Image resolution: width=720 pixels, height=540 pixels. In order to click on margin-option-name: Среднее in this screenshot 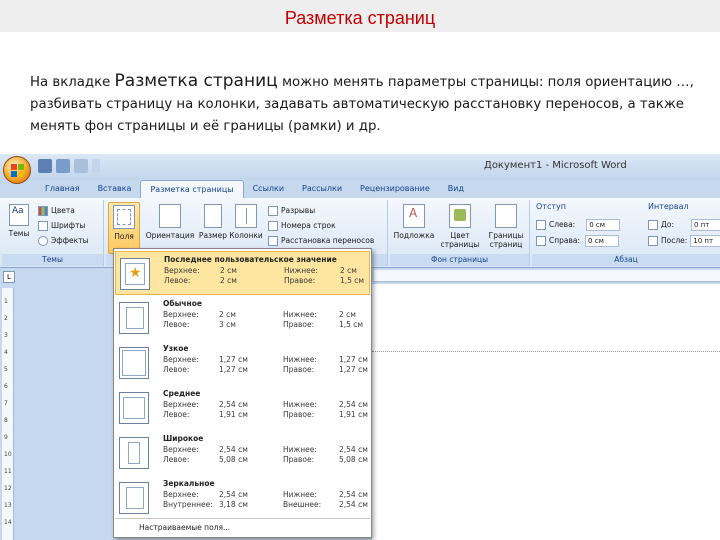, I will do `click(182, 393)`.